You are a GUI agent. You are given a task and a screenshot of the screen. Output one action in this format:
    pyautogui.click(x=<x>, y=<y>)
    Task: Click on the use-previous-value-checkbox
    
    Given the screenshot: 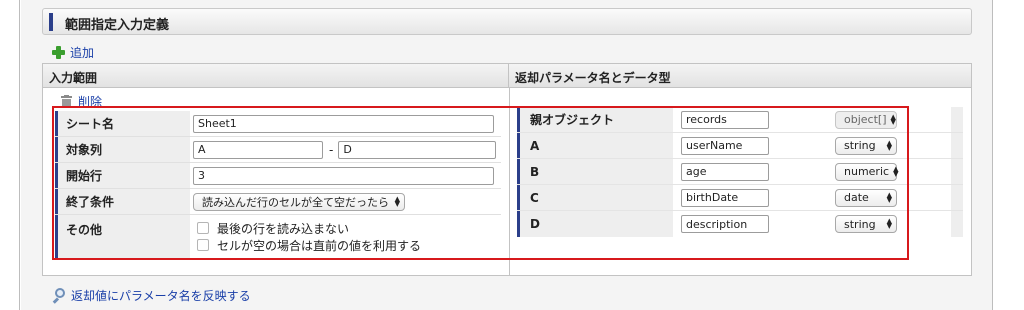 What is the action you would take?
    pyautogui.click(x=203, y=245)
    